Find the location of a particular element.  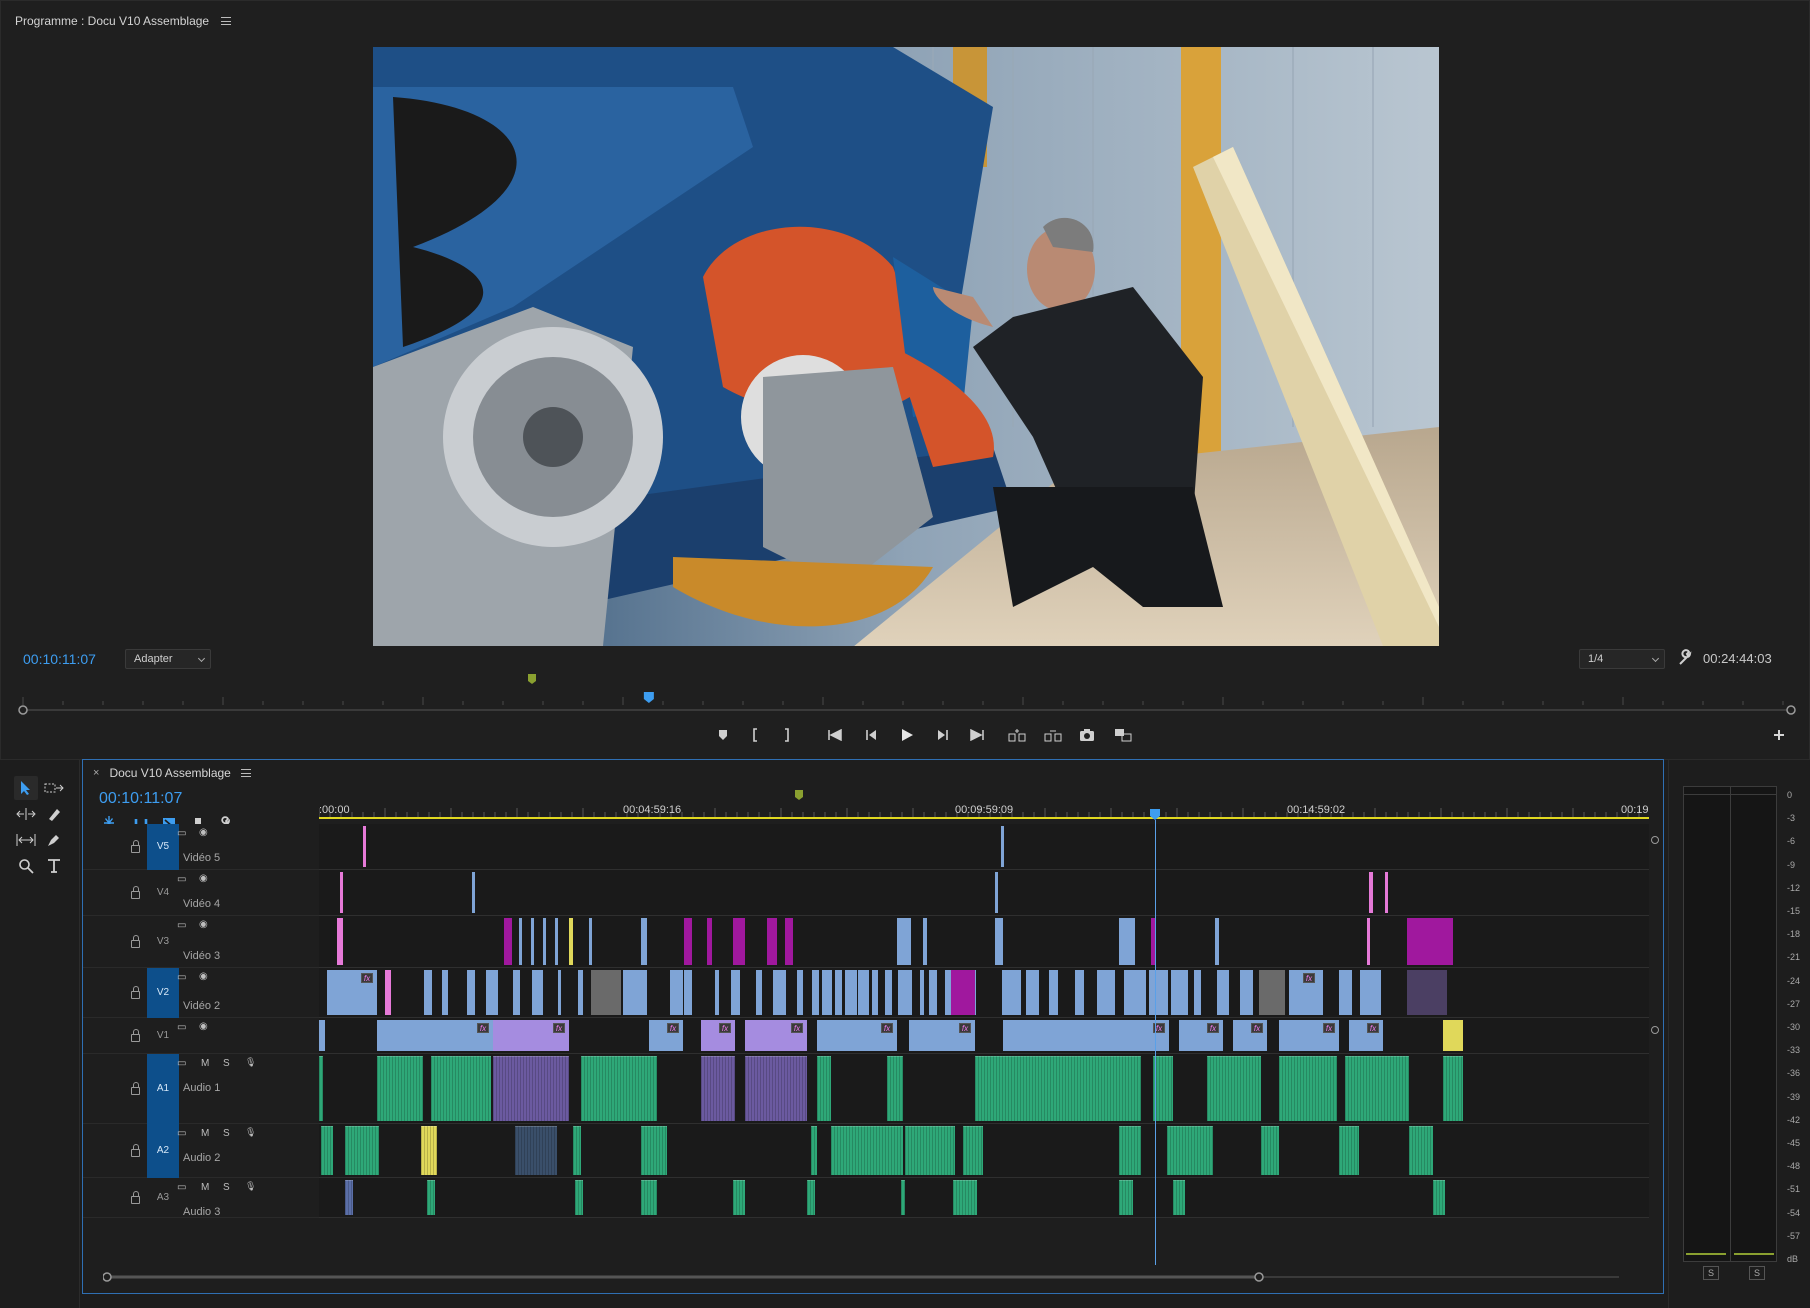

pen-tool is located at coordinates (54, 840).